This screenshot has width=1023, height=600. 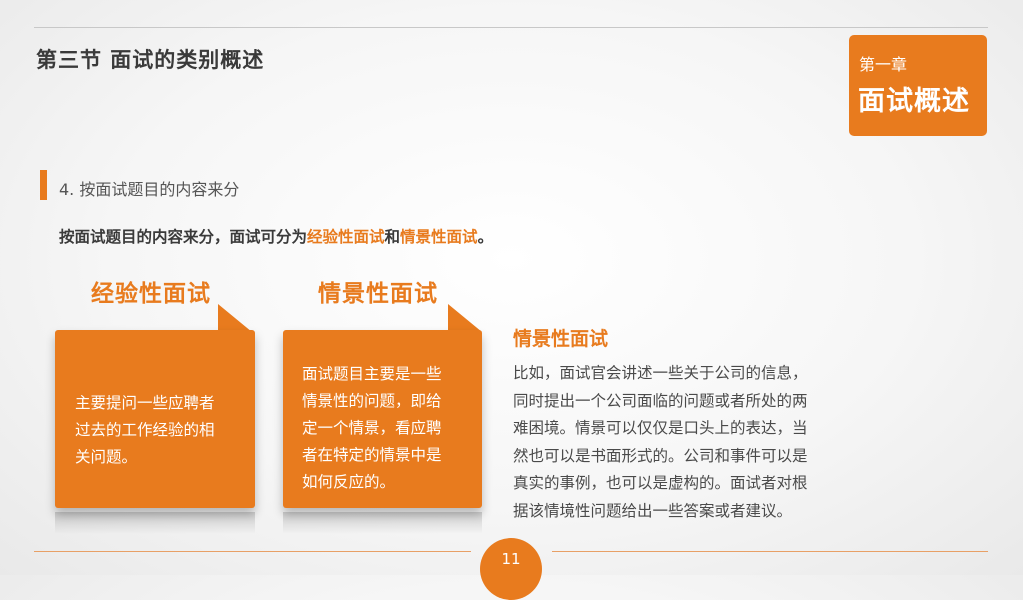 What do you see at coordinates (372, 374) in the screenshot?
I see `card-line: 面试题目主要是一些` at bounding box center [372, 374].